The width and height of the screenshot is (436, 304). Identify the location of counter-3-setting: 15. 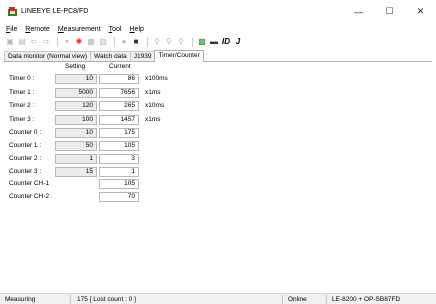
(76, 172).